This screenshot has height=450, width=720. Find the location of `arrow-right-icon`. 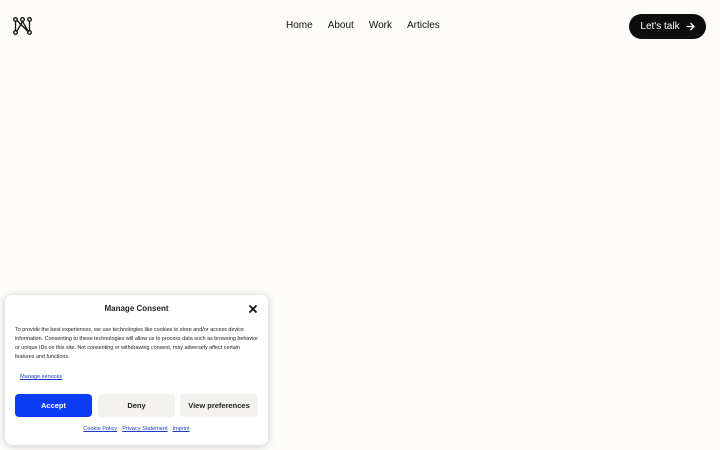

arrow-right-icon is located at coordinates (690, 26).